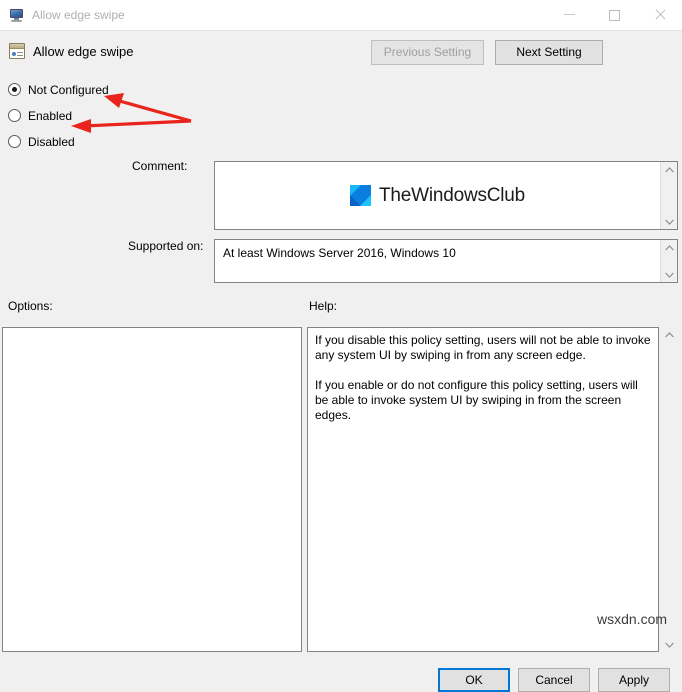 The image size is (682, 692). Describe the element at coordinates (17, 51) in the screenshot. I see `policy-setting-icon` at that location.